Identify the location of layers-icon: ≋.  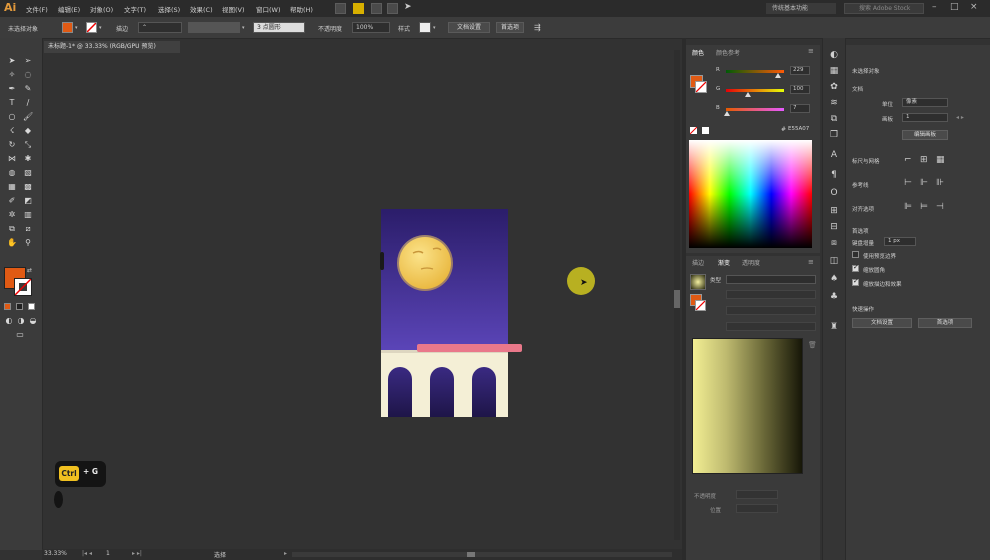
(834, 103).